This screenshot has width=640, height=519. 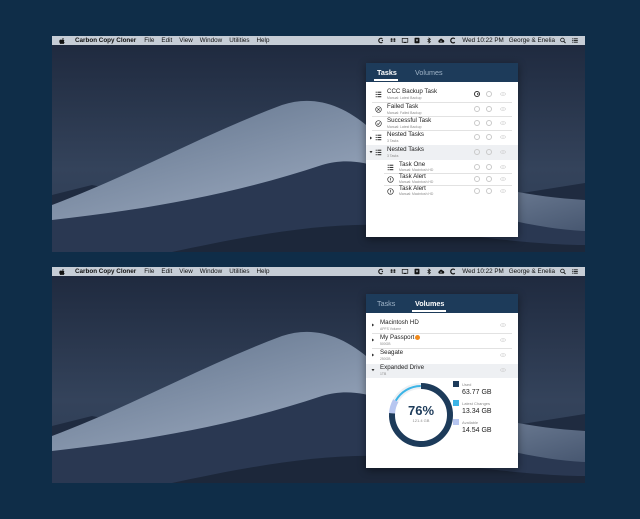 What do you see at coordinates (442, 371) in the screenshot?
I see `volume-row-expanded: Expanded Drive 1TB` at bounding box center [442, 371].